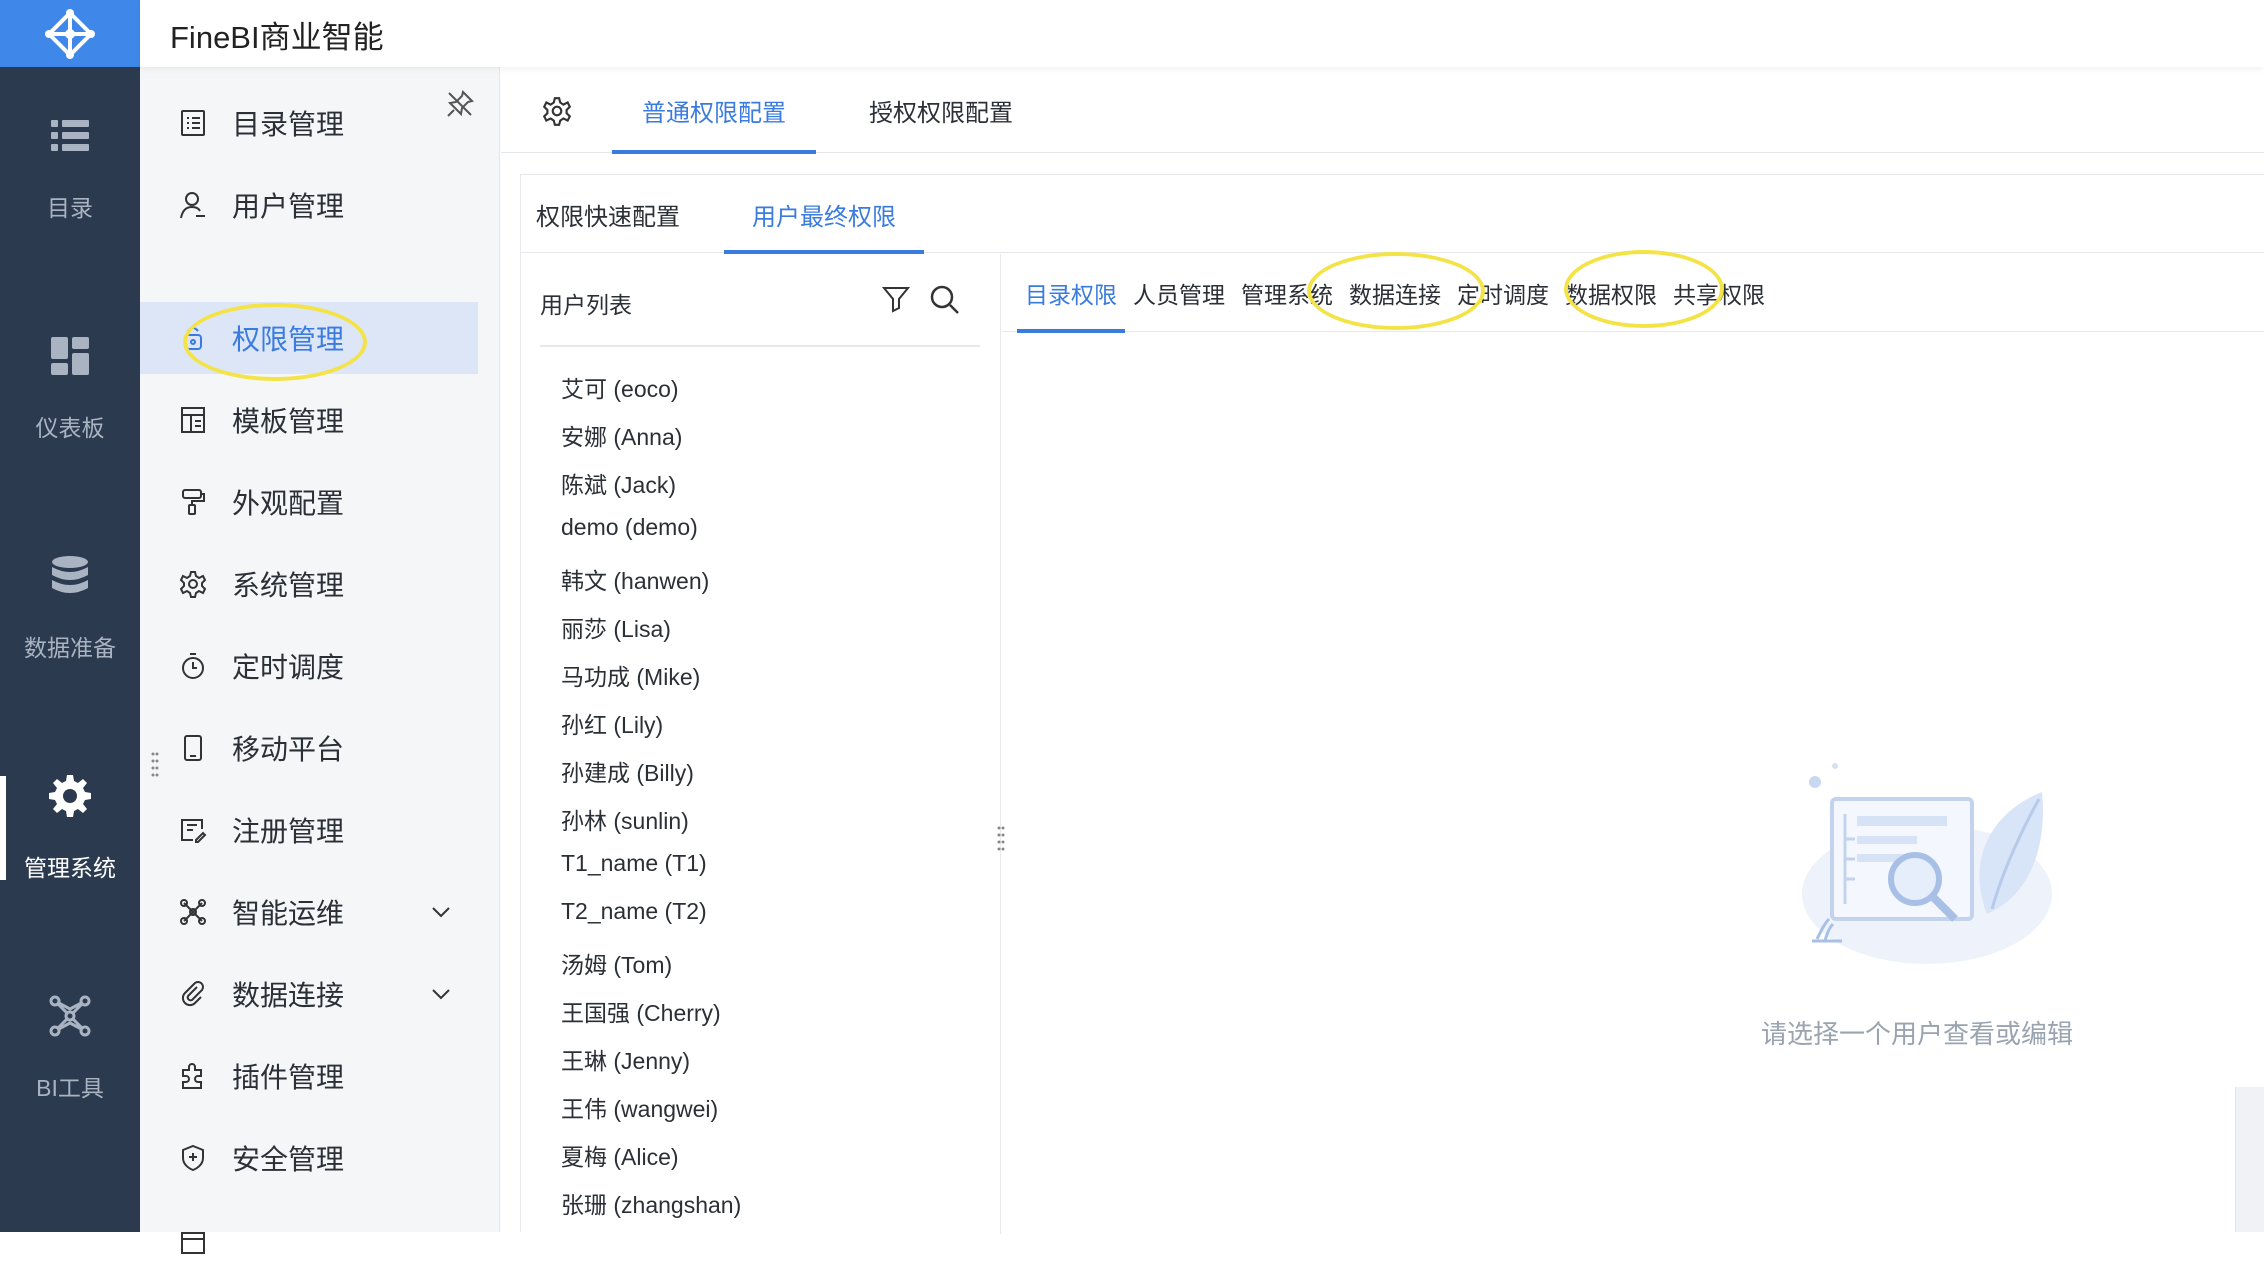 The image size is (2264, 1276). What do you see at coordinates (193, 123) in the screenshot?
I see `catalog-icon` at bounding box center [193, 123].